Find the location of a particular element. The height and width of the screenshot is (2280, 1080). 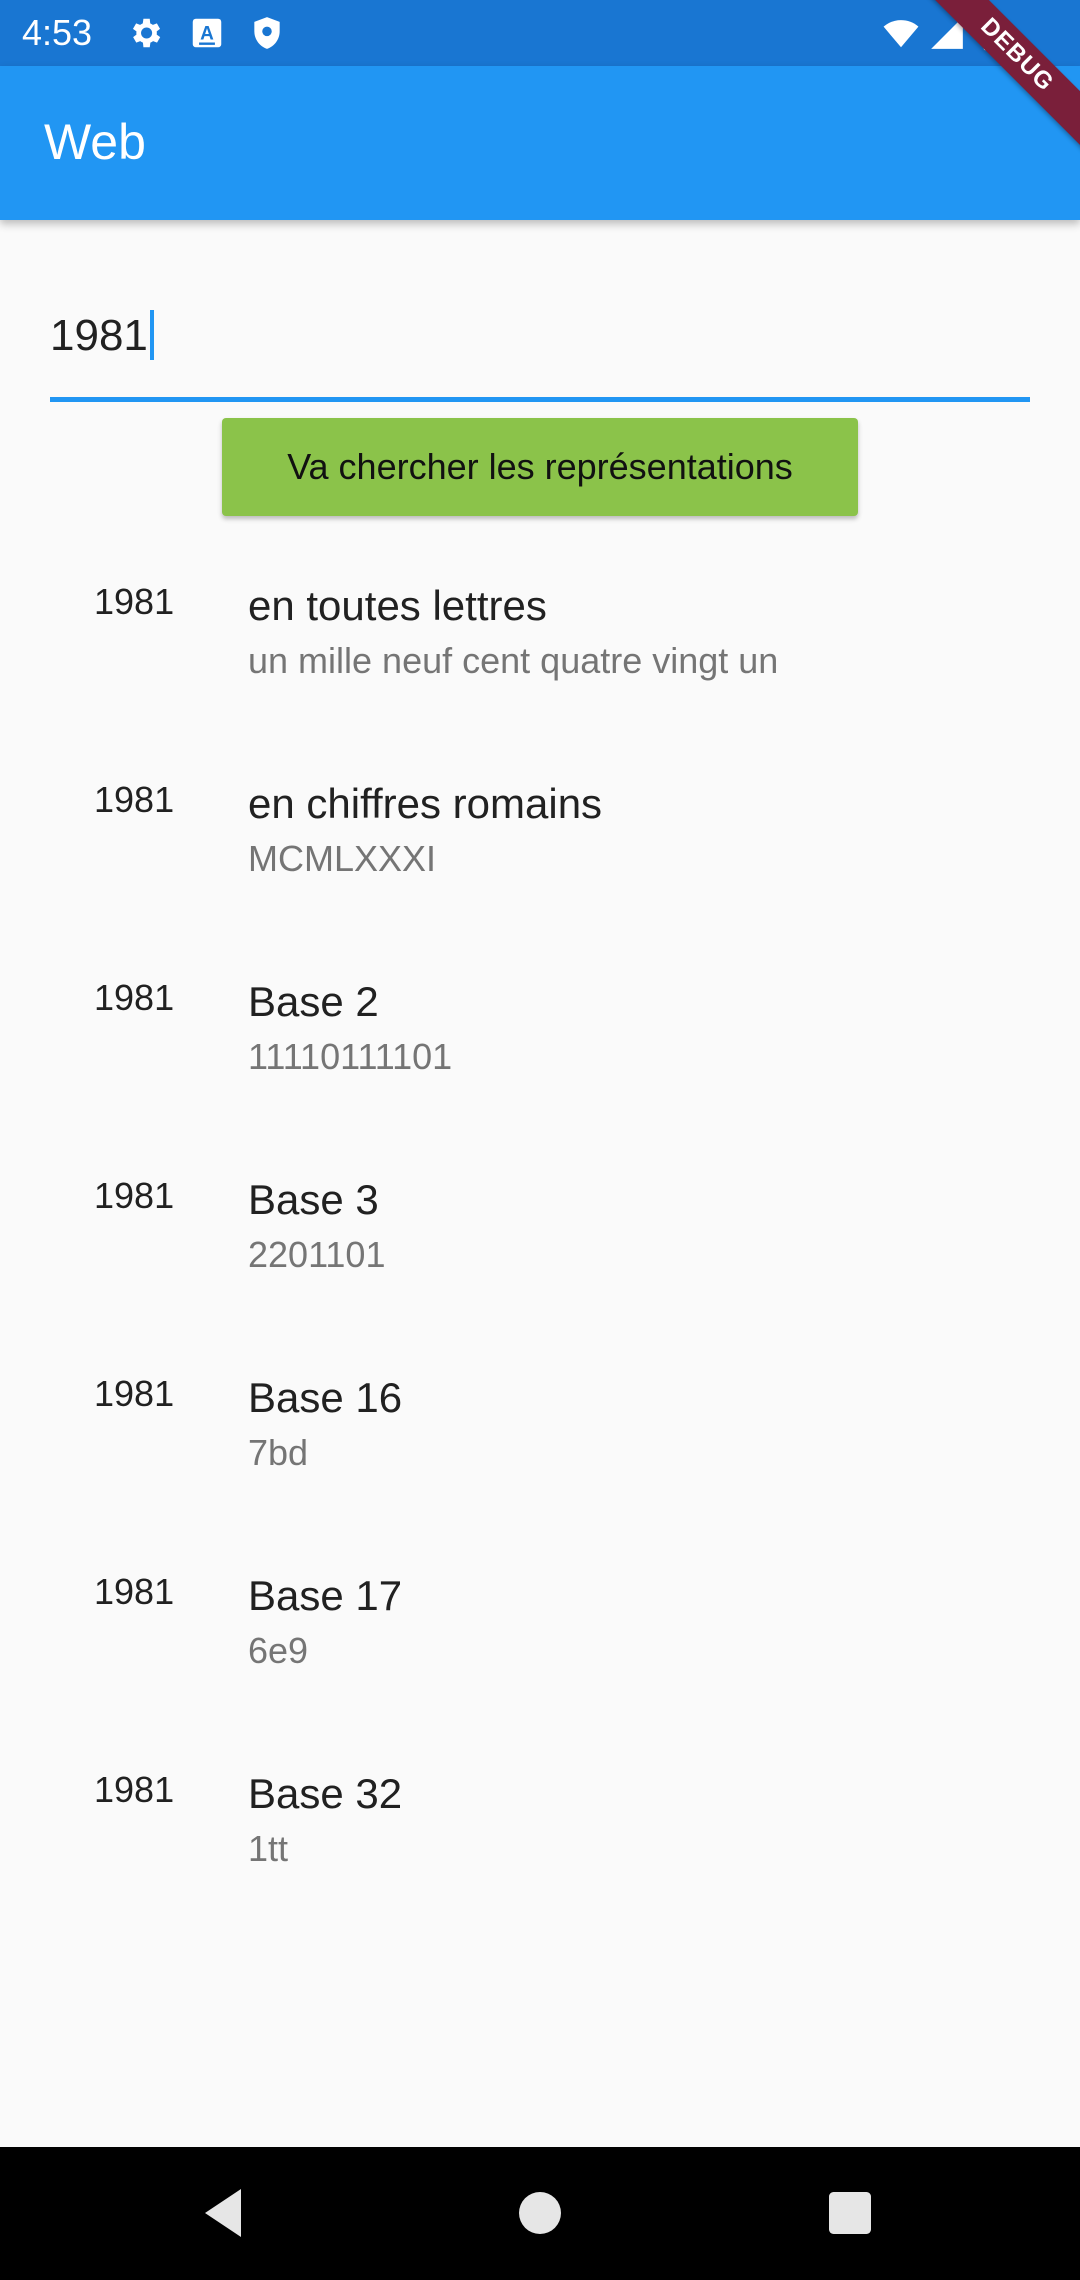

text-a-icon: A is located at coordinates (207, 33).